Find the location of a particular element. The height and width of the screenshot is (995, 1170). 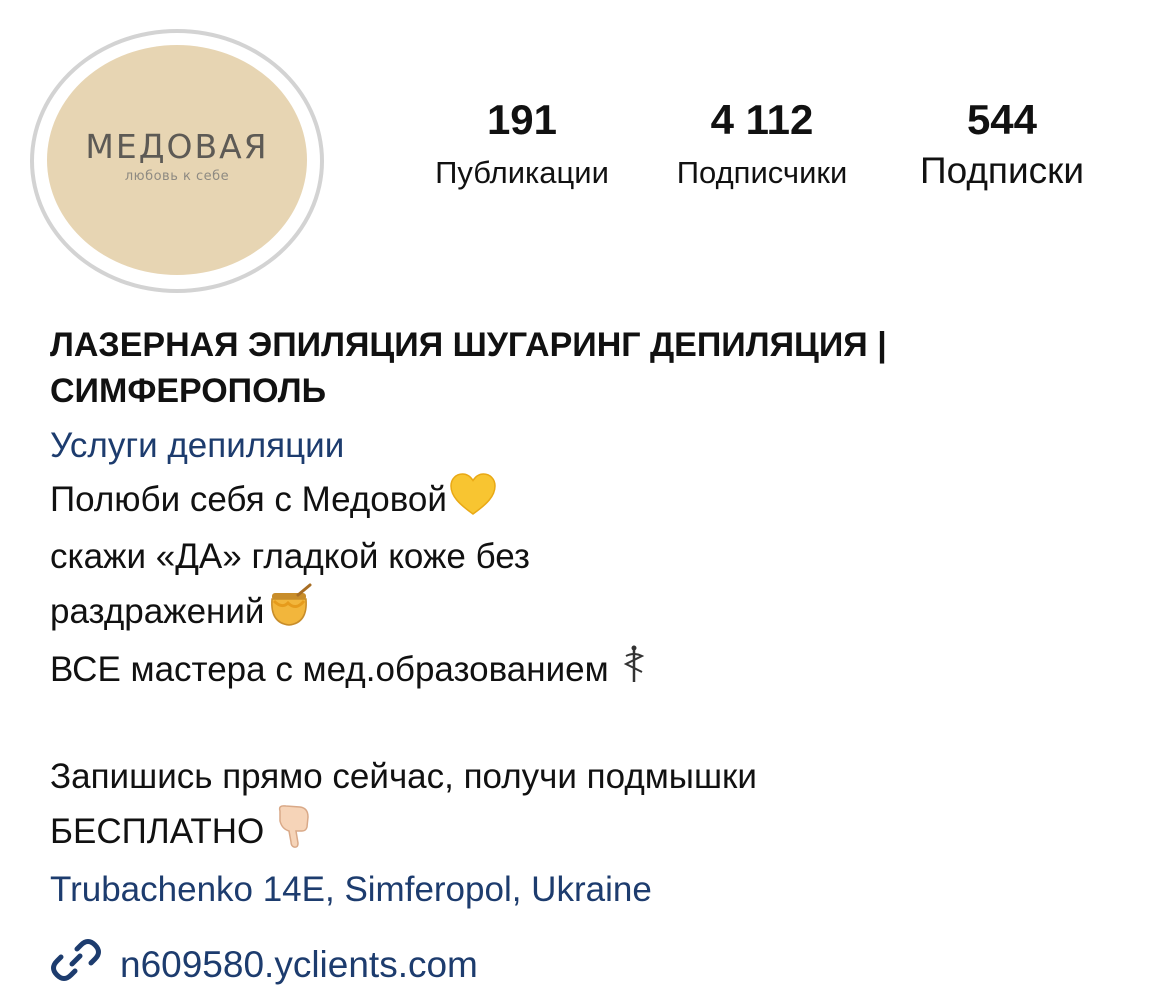

website-link: n609580.yclients.com is located at coordinates (264, 964).